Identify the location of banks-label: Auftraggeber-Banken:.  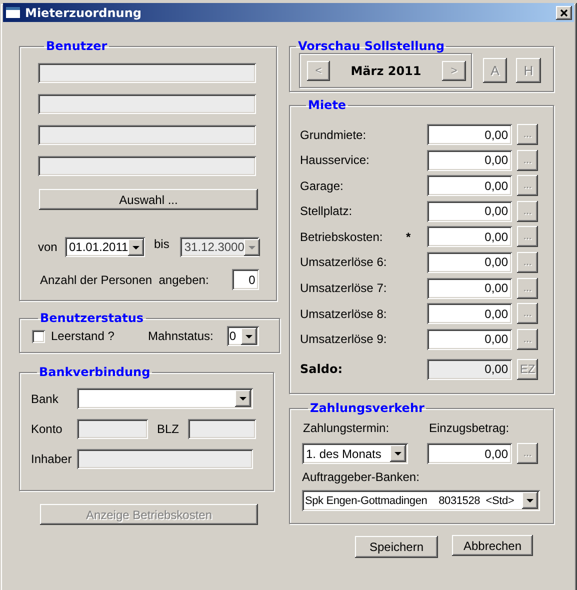
(361, 477).